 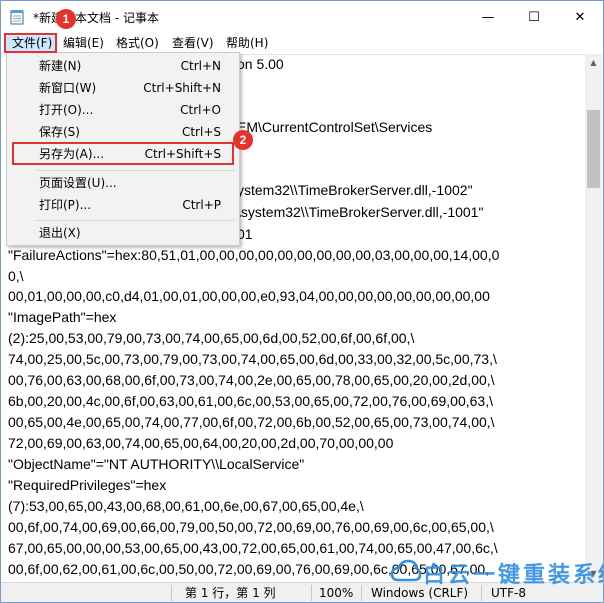 What do you see at coordinates (201, 132) in the screenshot?
I see `menu-item-shortcut: Ctrl+S` at bounding box center [201, 132].